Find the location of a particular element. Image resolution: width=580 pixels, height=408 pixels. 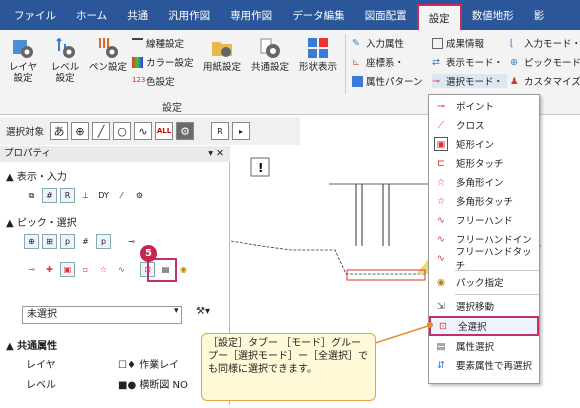

pick-mode: ⊕ ピックモード・ is located at coordinates (545, 62).